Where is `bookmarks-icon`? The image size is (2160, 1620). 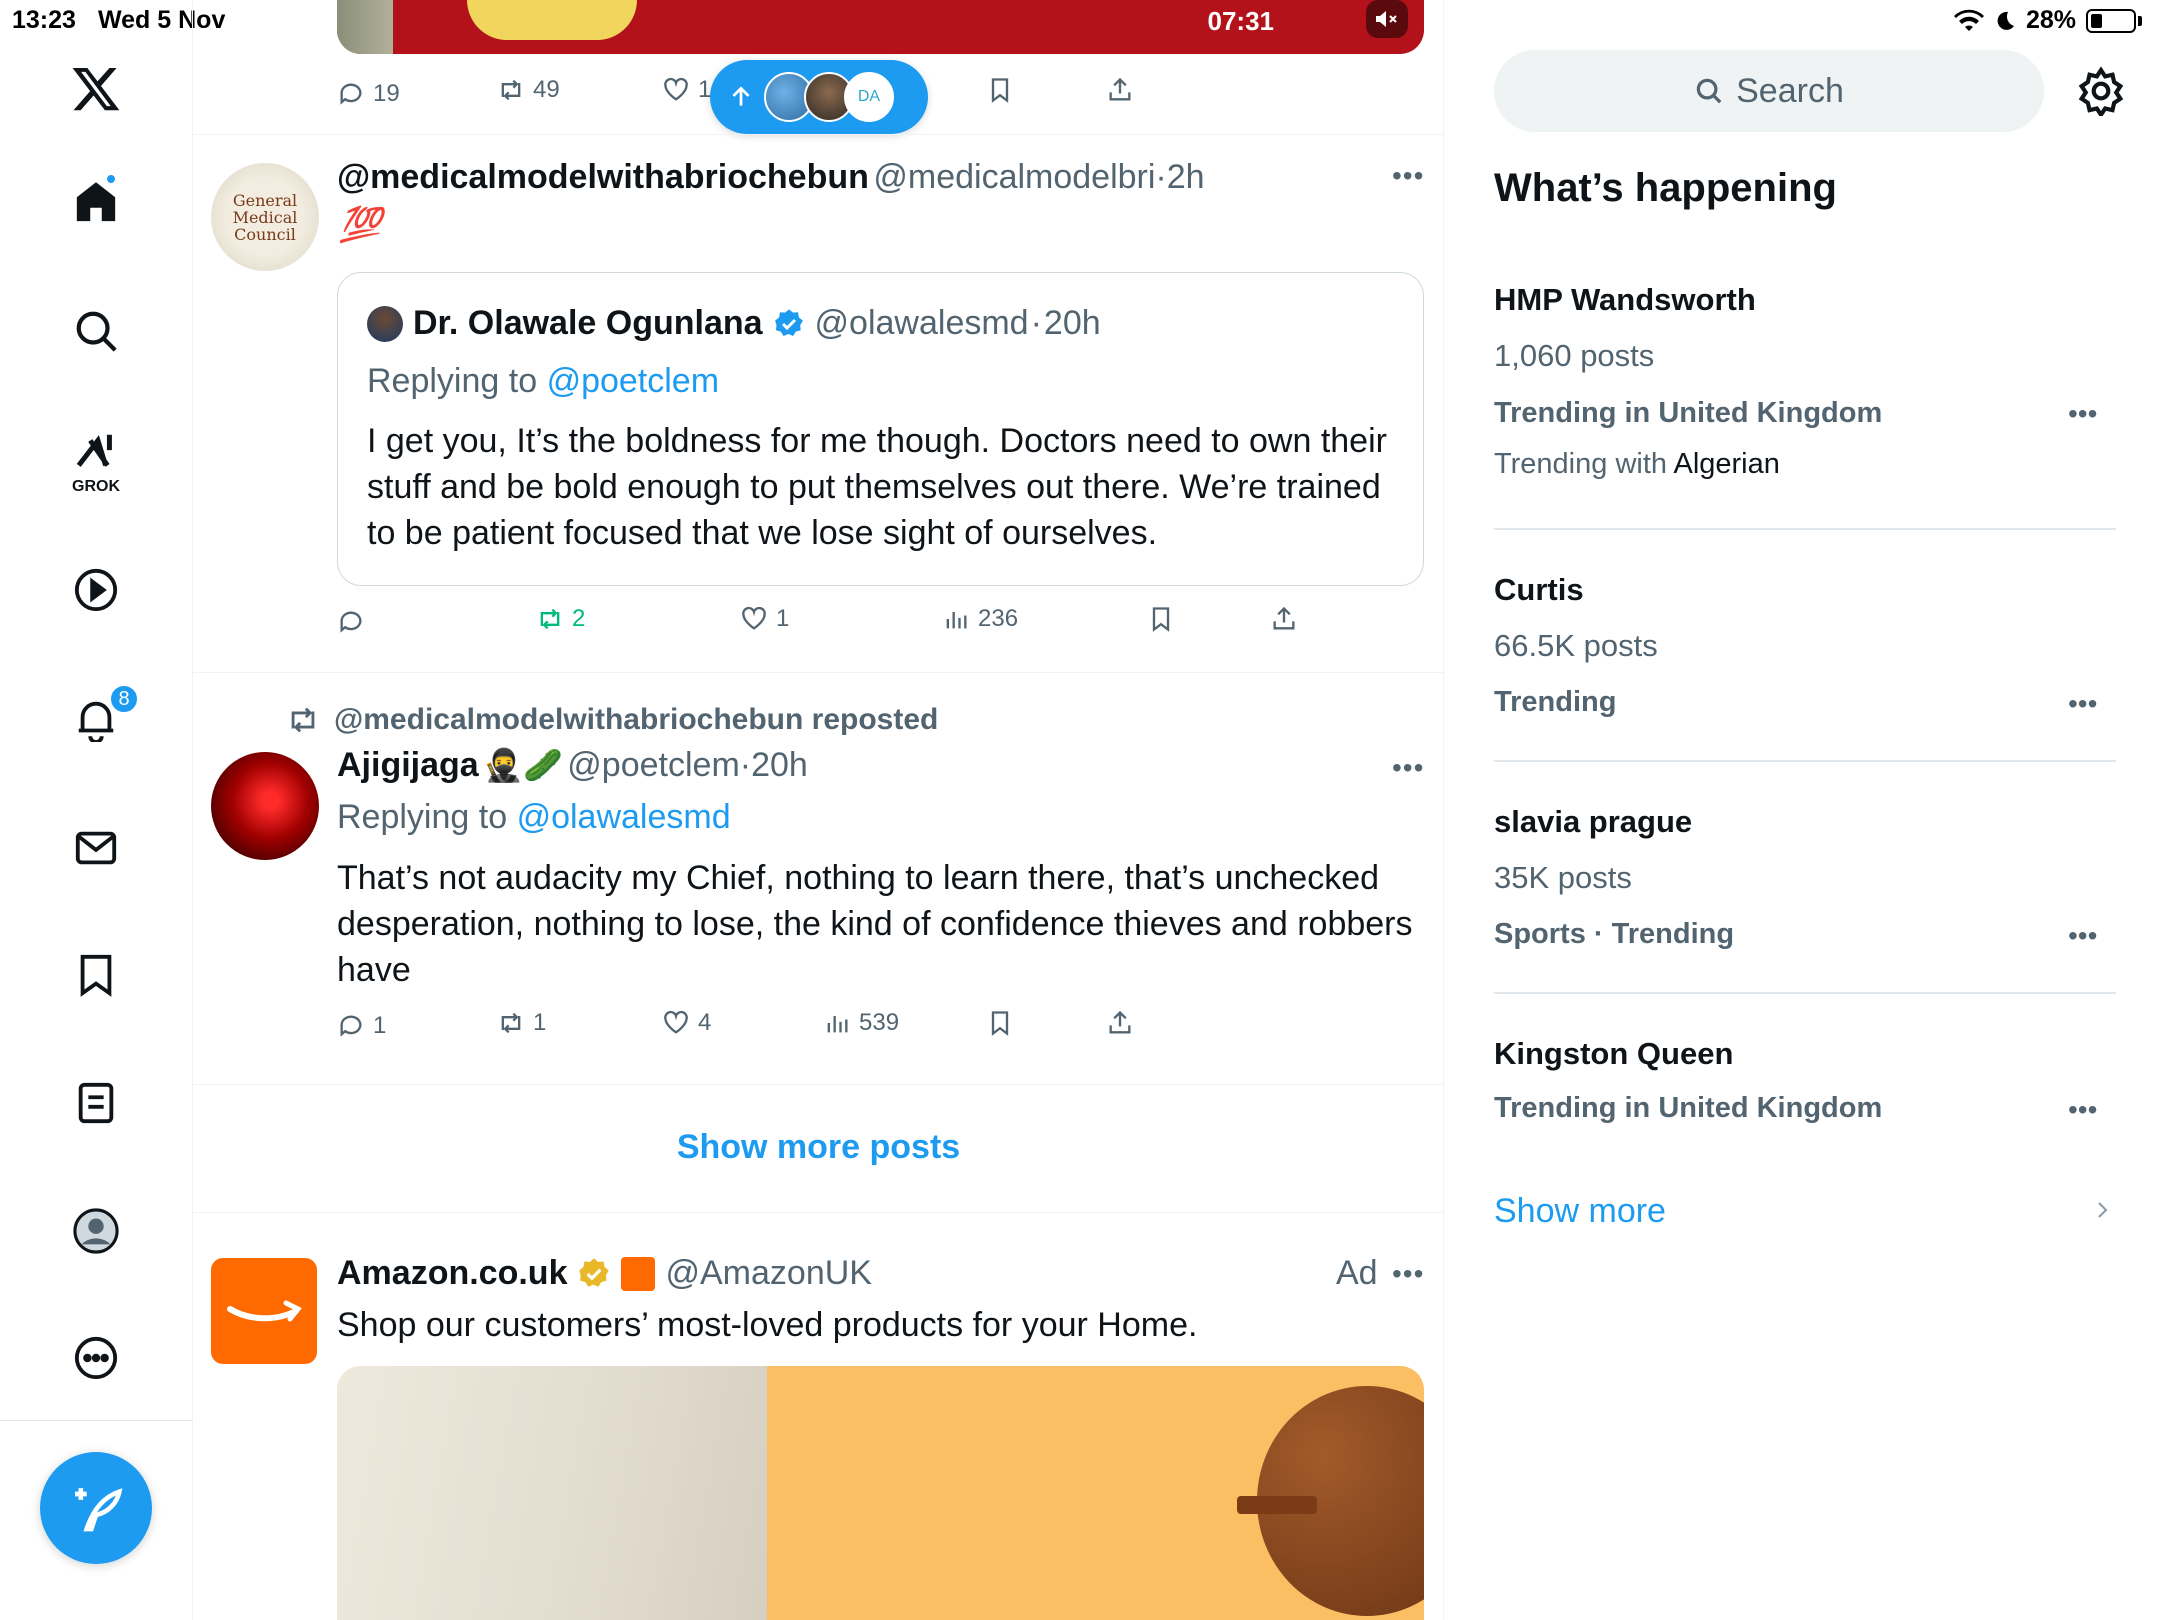
bookmarks-icon is located at coordinates (96, 975).